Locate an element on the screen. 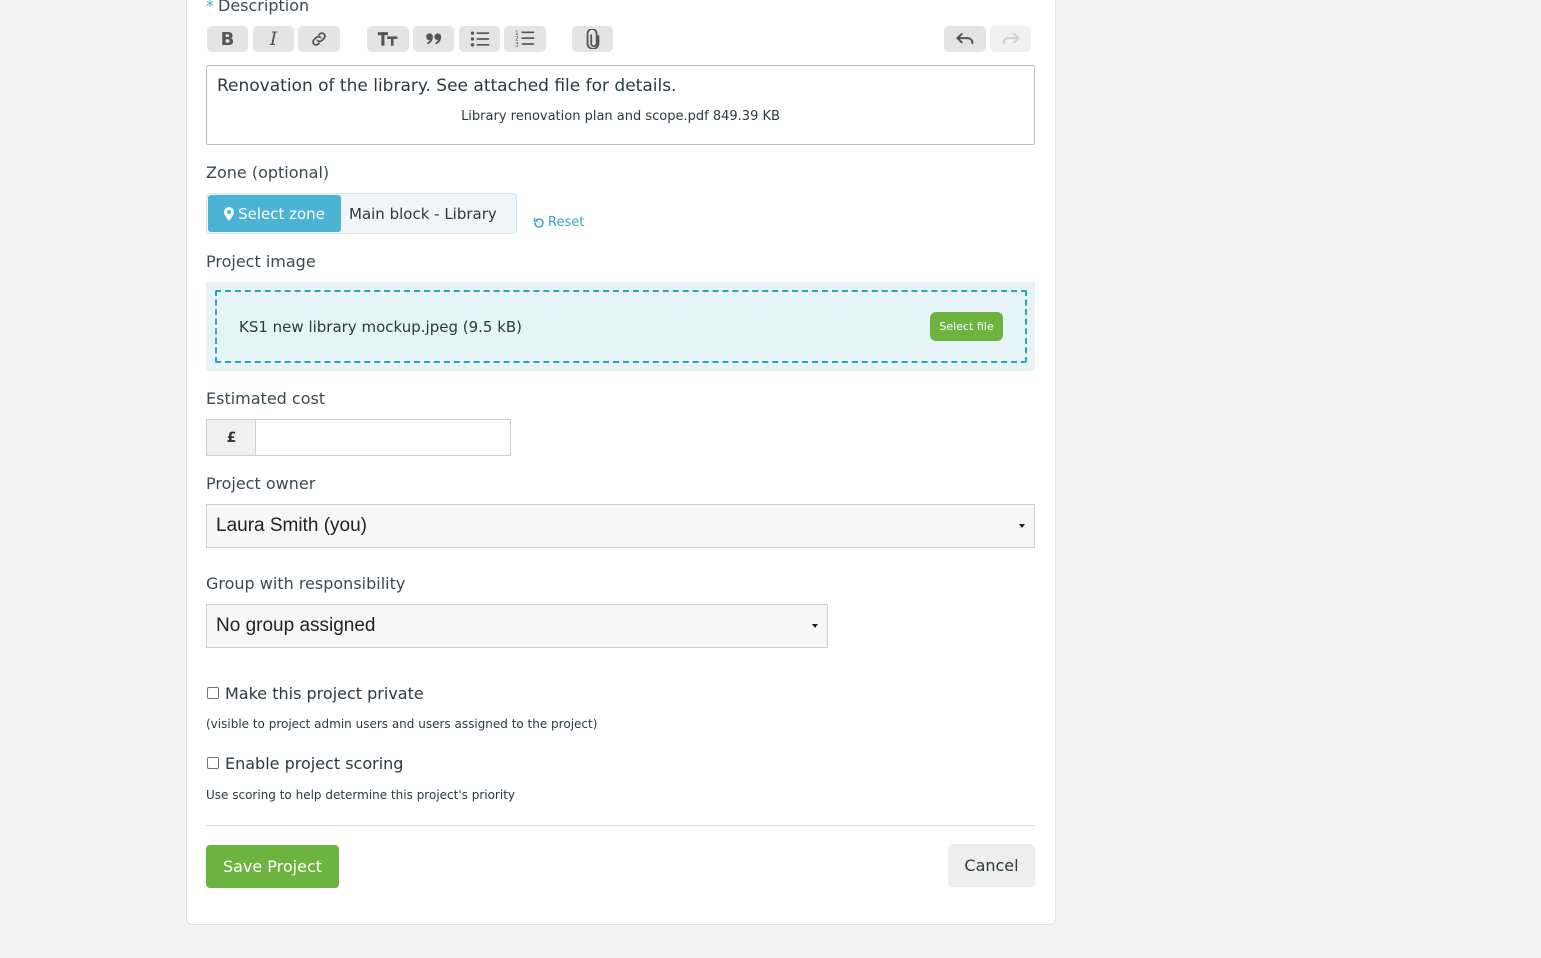  numbered-list-button: 123 is located at coordinates (525, 39).